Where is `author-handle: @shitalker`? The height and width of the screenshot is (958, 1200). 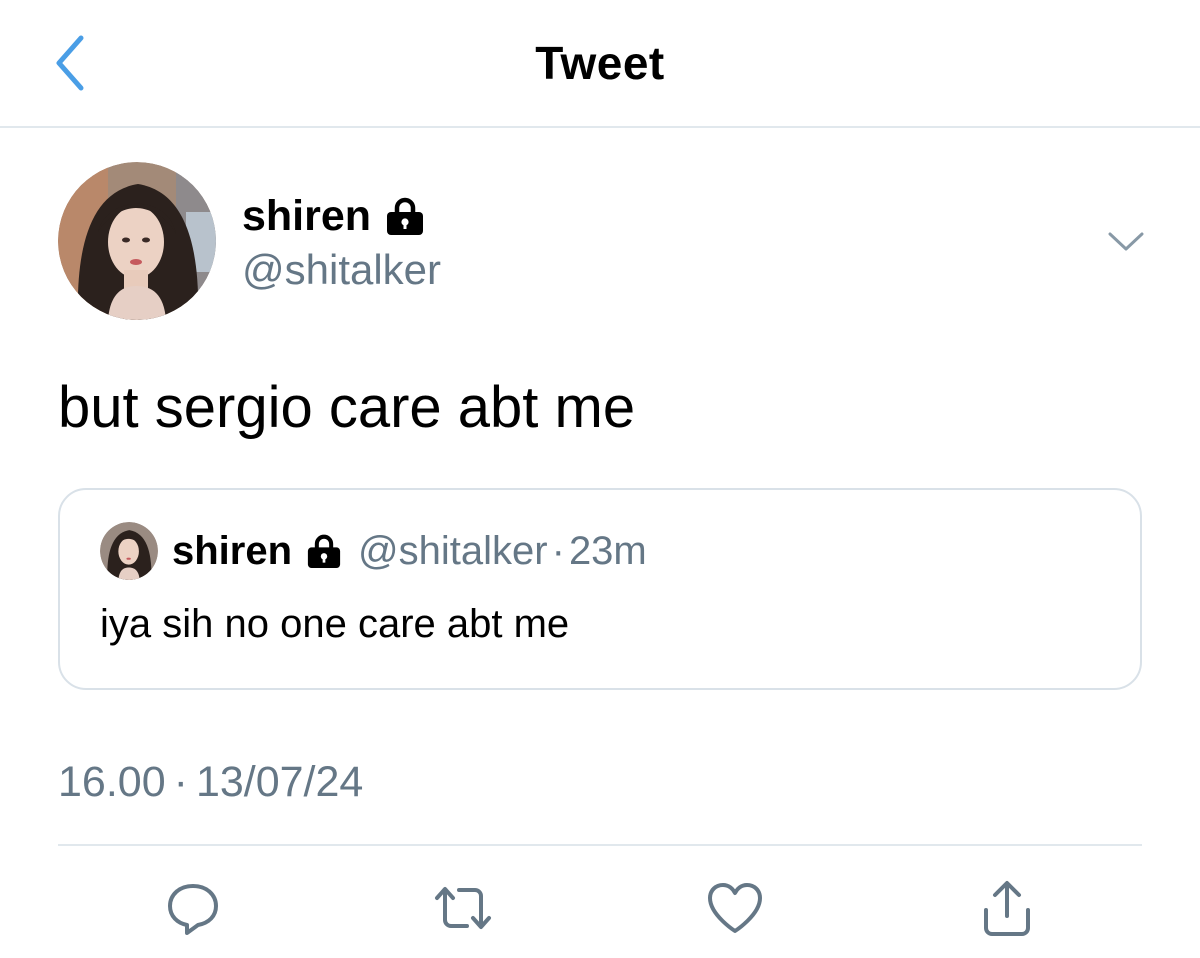 author-handle: @shitalker is located at coordinates (342, 269).